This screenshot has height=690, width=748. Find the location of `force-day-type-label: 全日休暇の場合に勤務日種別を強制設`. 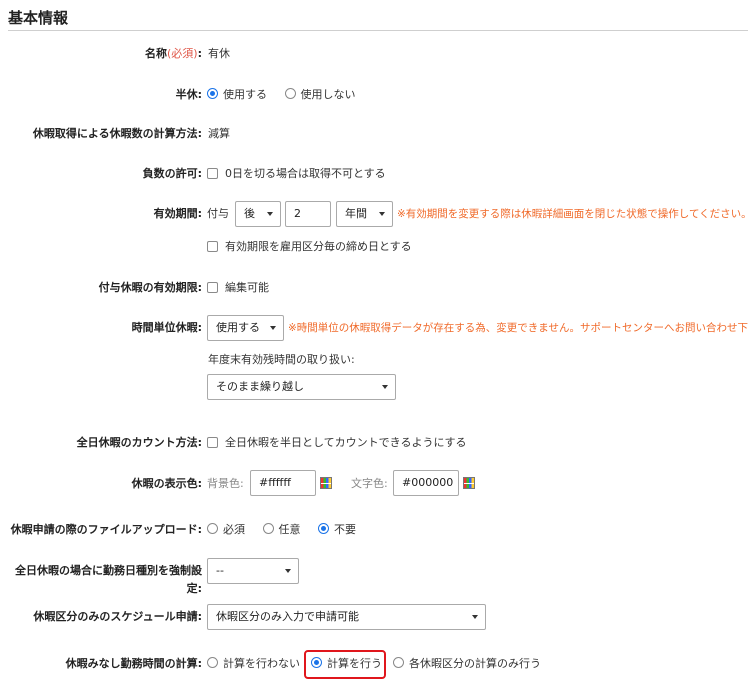

force-day-type-label: 全日休暇の場合に勤務日種別を強制設 is located at coordinates (108, 570).